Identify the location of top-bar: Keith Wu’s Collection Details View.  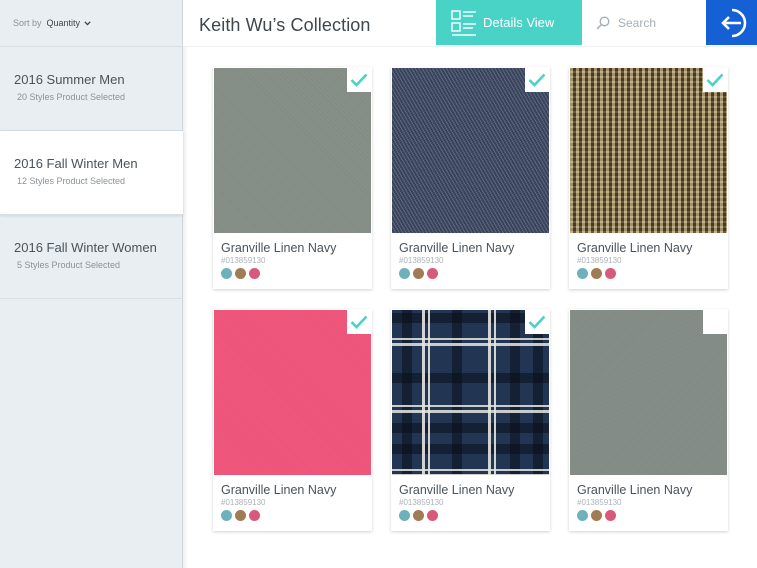
(470, 23).